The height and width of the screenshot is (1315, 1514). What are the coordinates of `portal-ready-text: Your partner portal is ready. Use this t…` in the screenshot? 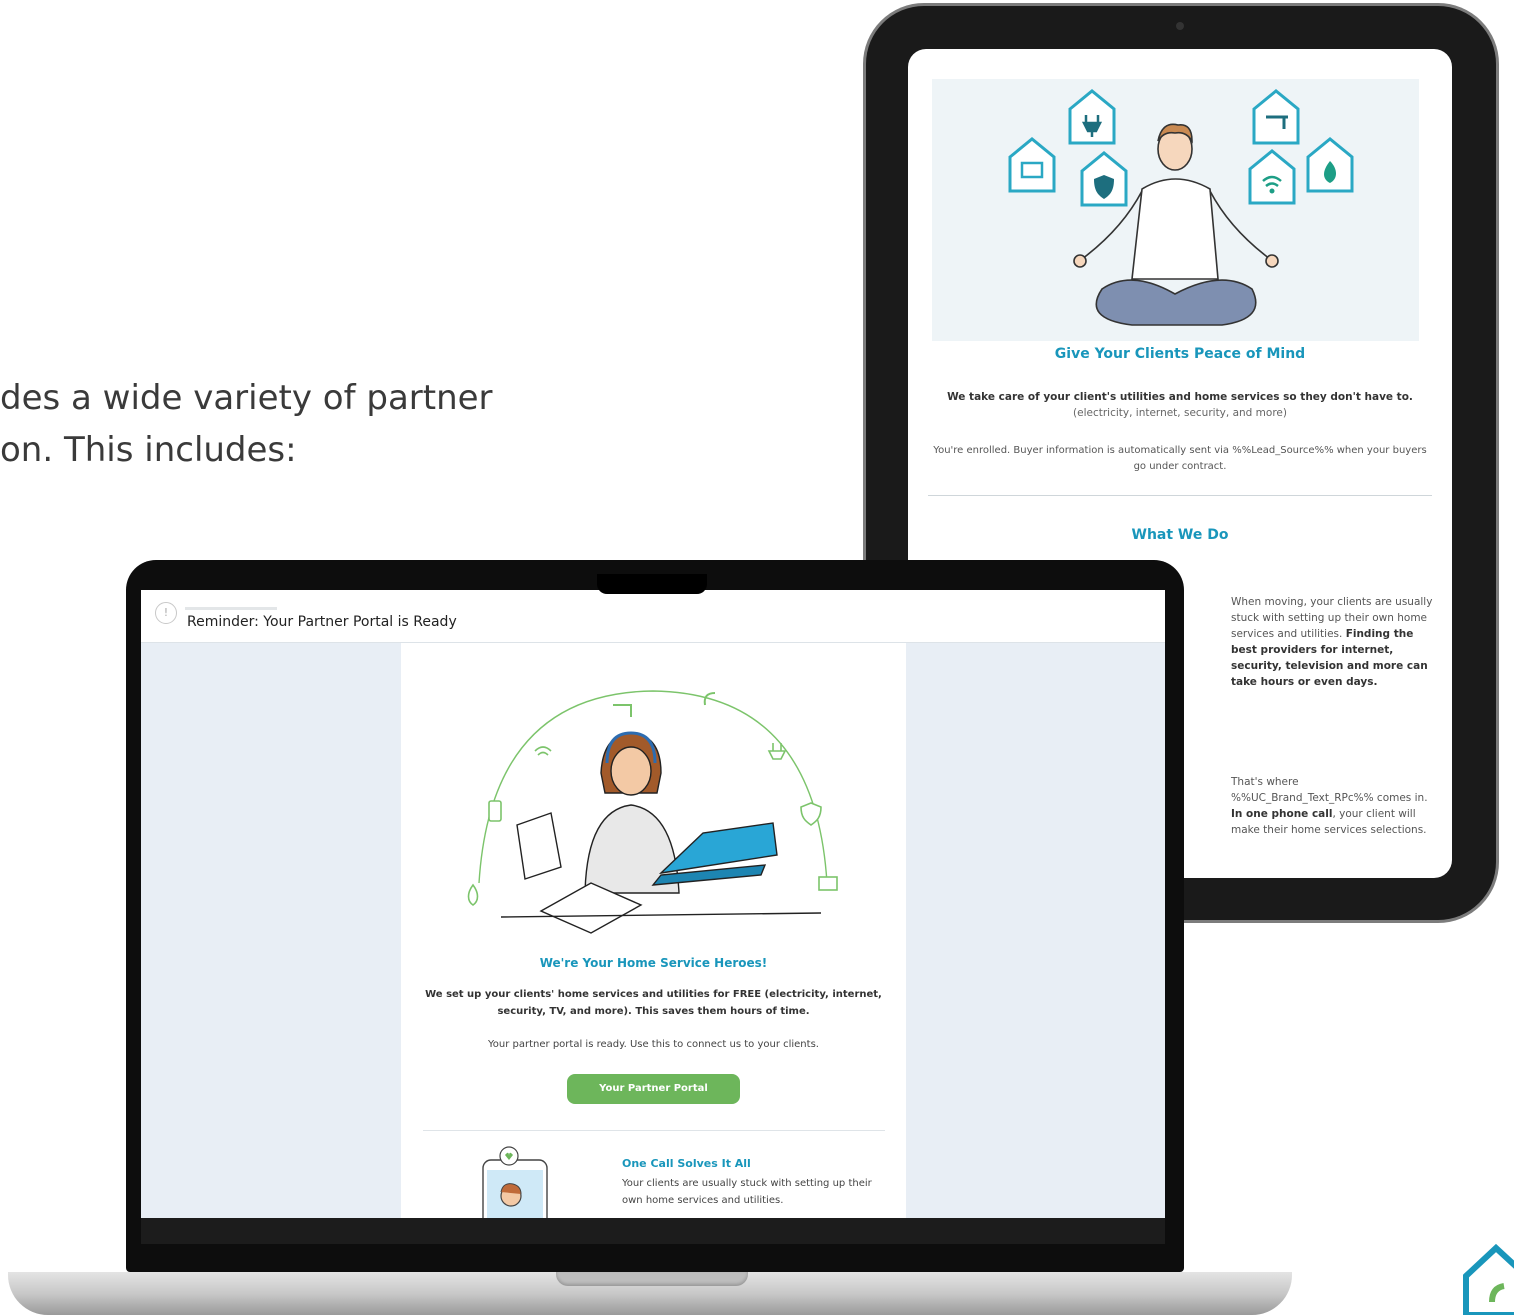 It's located at (653, 1044).